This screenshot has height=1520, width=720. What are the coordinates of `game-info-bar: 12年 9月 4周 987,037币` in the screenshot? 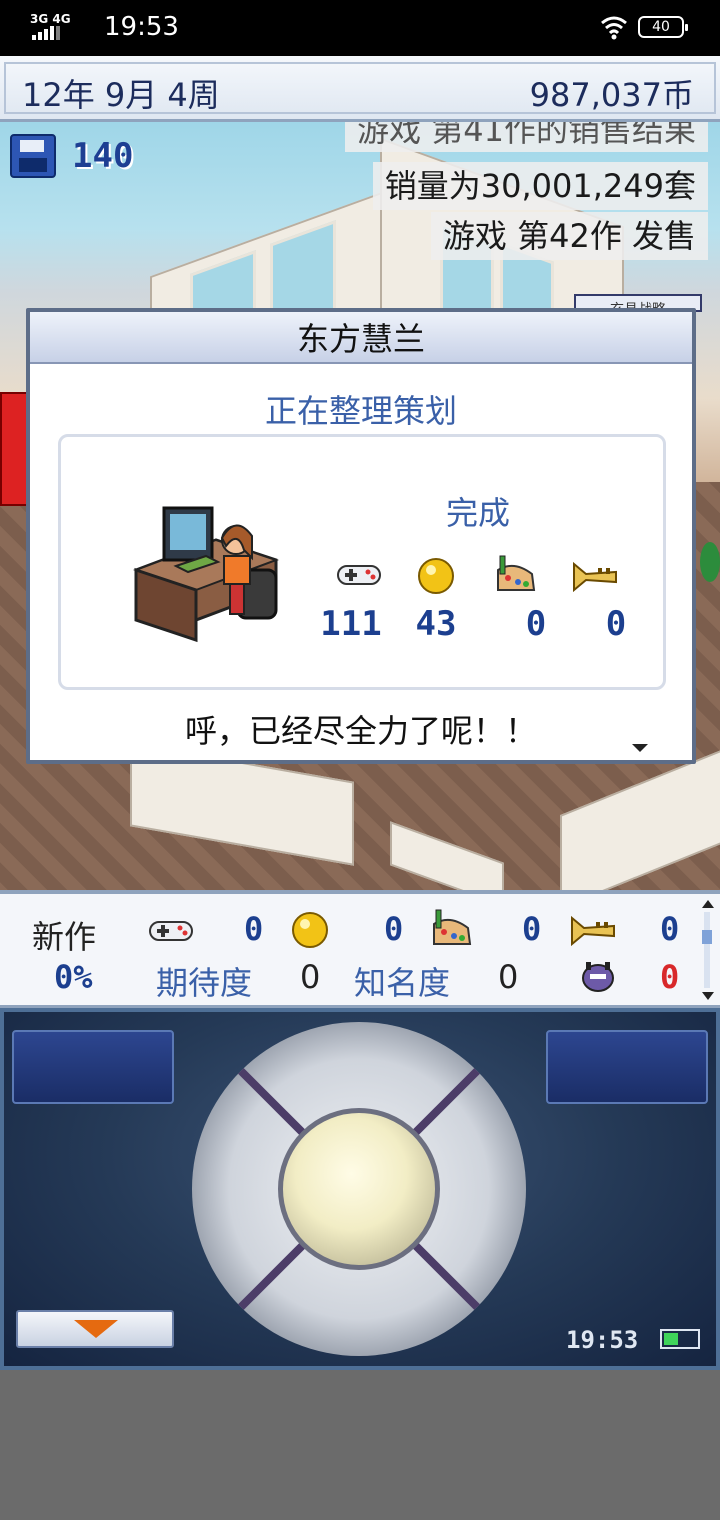 It's located at (360, 89).